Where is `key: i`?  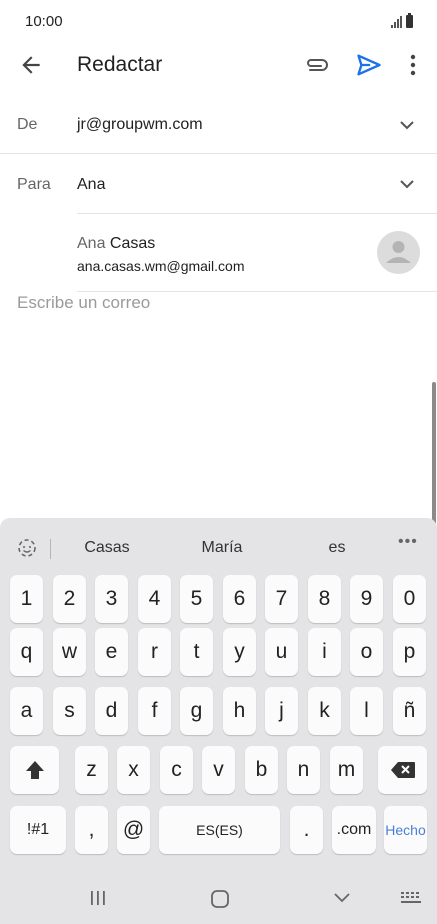 key: i is located at coordinates (324, 652).